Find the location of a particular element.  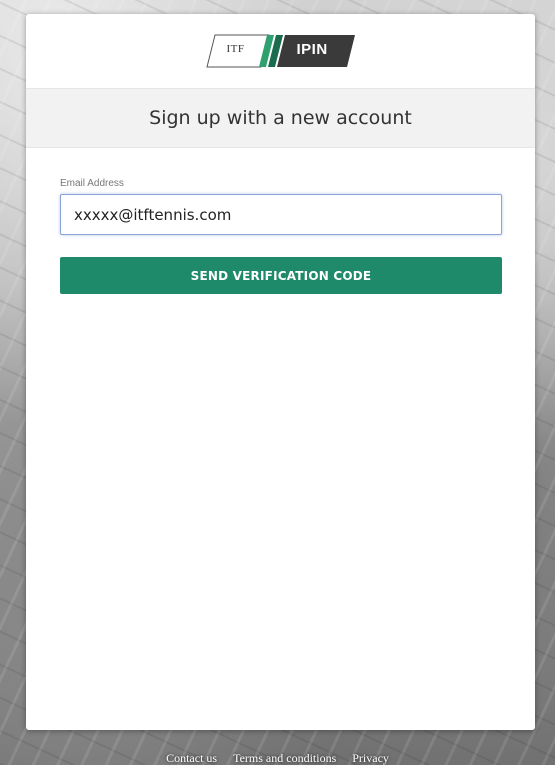

privacy-link: Privacy is located at coordinates (370, 758).